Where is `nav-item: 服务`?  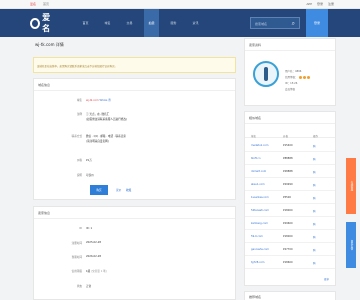 nav-item: 服务 is located at coordinates (173, 23).